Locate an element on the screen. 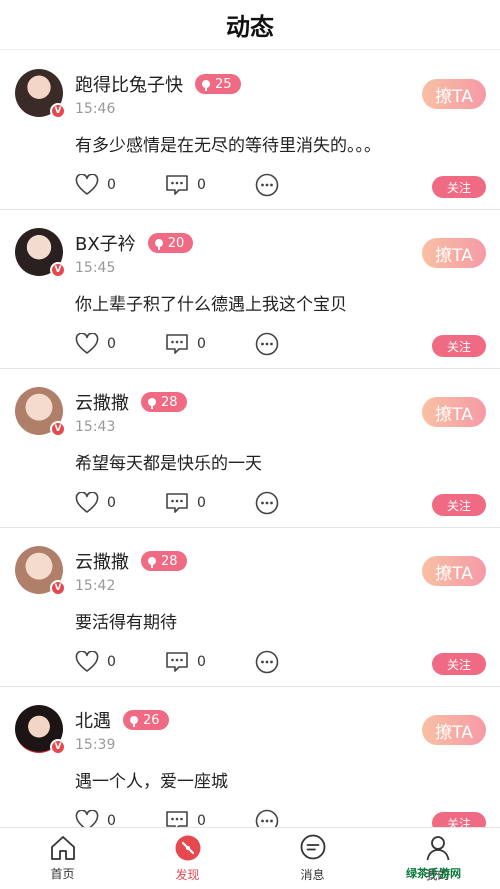  level-badge: 25 is located at coordinates (218, 84).